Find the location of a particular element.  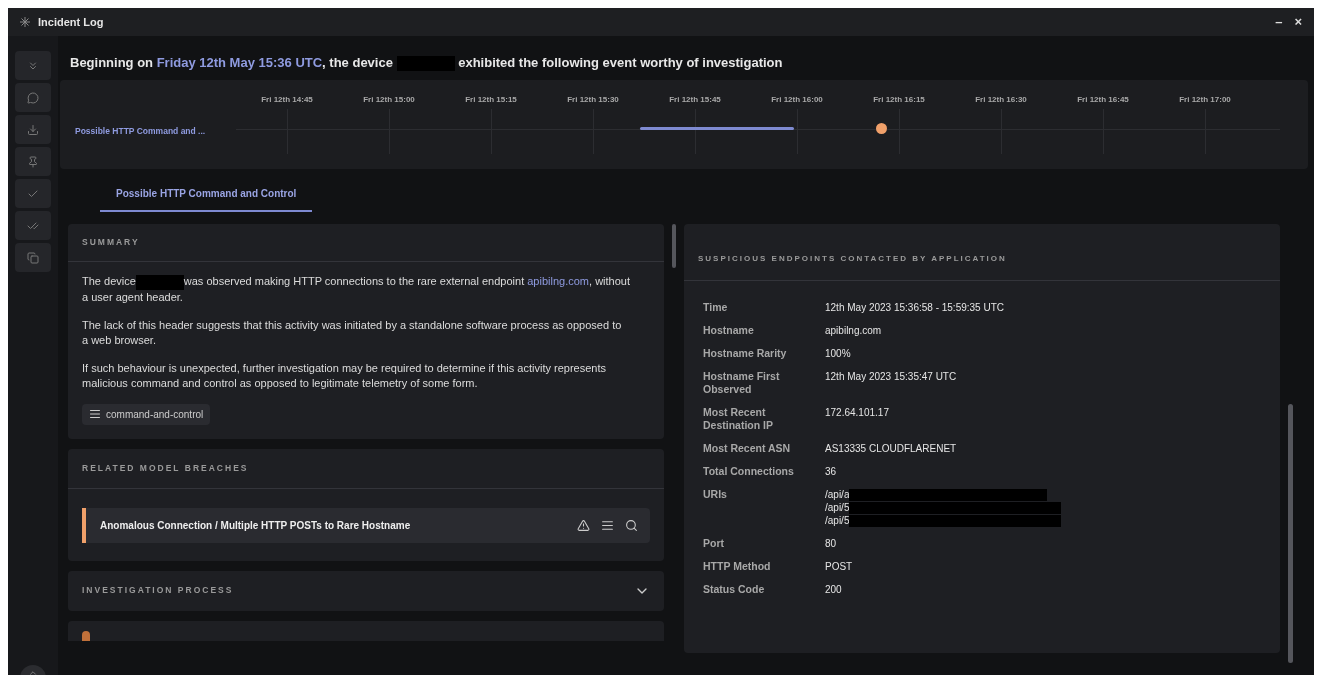

field-value: /api/a is located at coordinates (943, 494).